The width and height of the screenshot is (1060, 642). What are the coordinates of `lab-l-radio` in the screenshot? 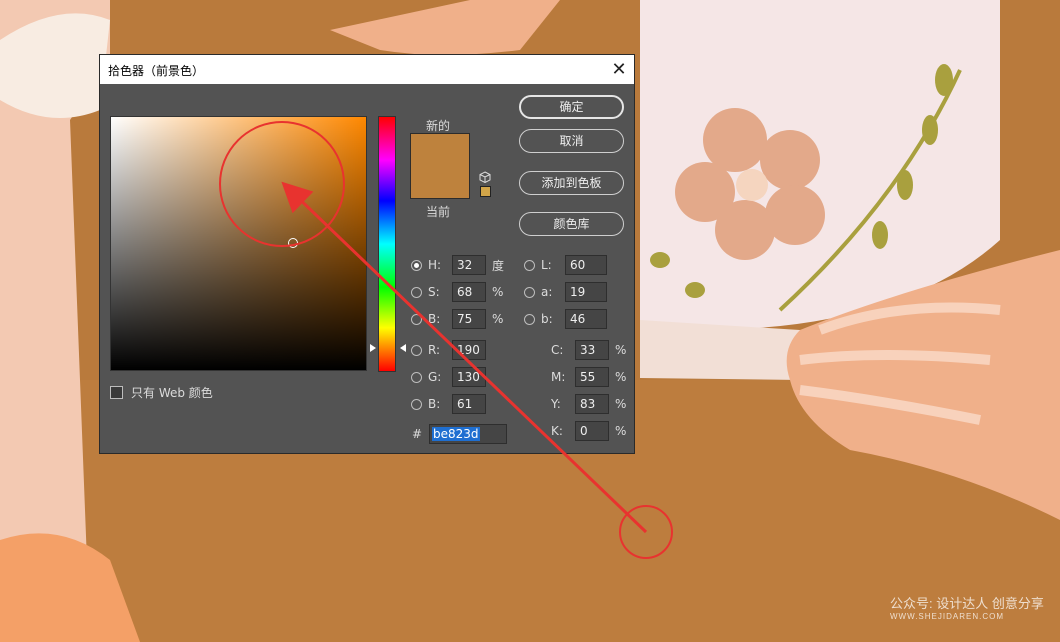 It's located at (529, 265).